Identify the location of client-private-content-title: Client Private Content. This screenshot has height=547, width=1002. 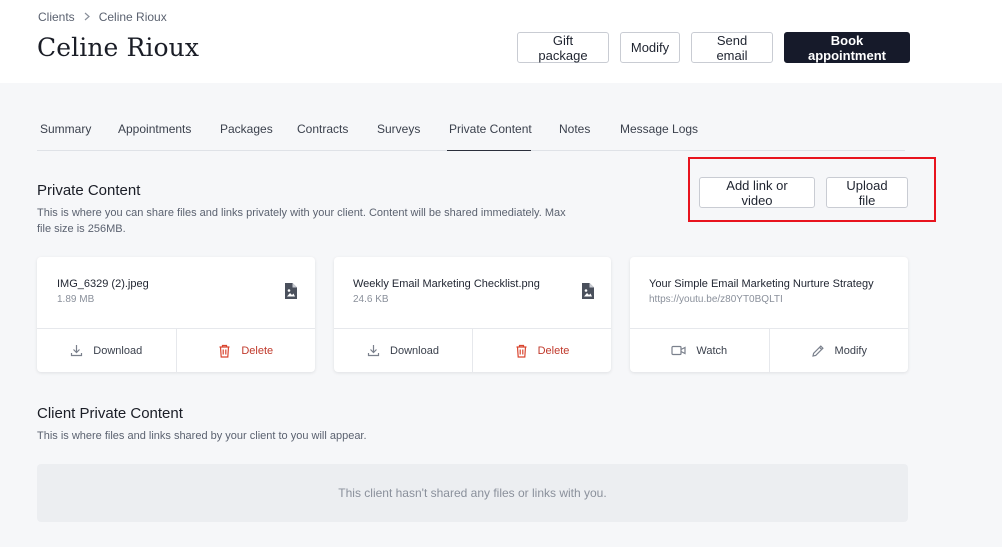
(110, 413).